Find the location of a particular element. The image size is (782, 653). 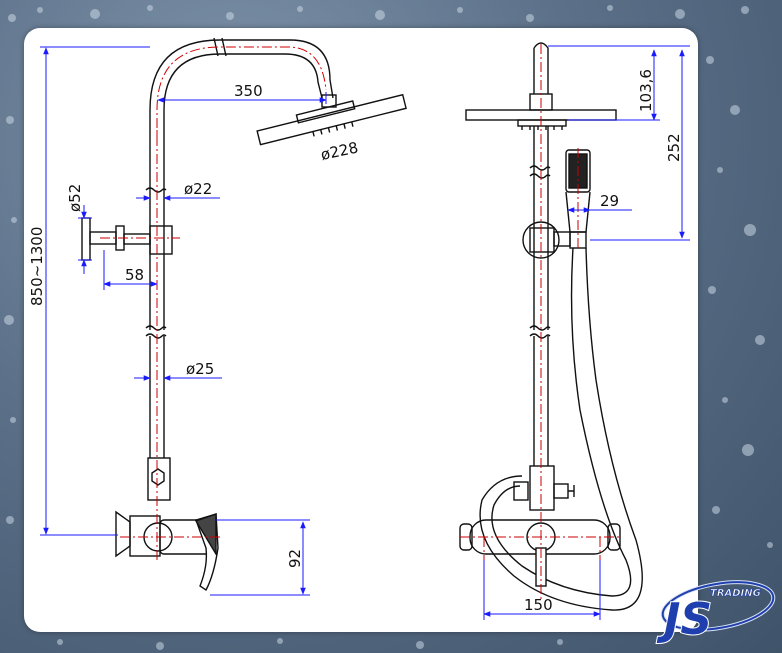

dim-head-top: 103,6 is located at coordinates (646, 90).